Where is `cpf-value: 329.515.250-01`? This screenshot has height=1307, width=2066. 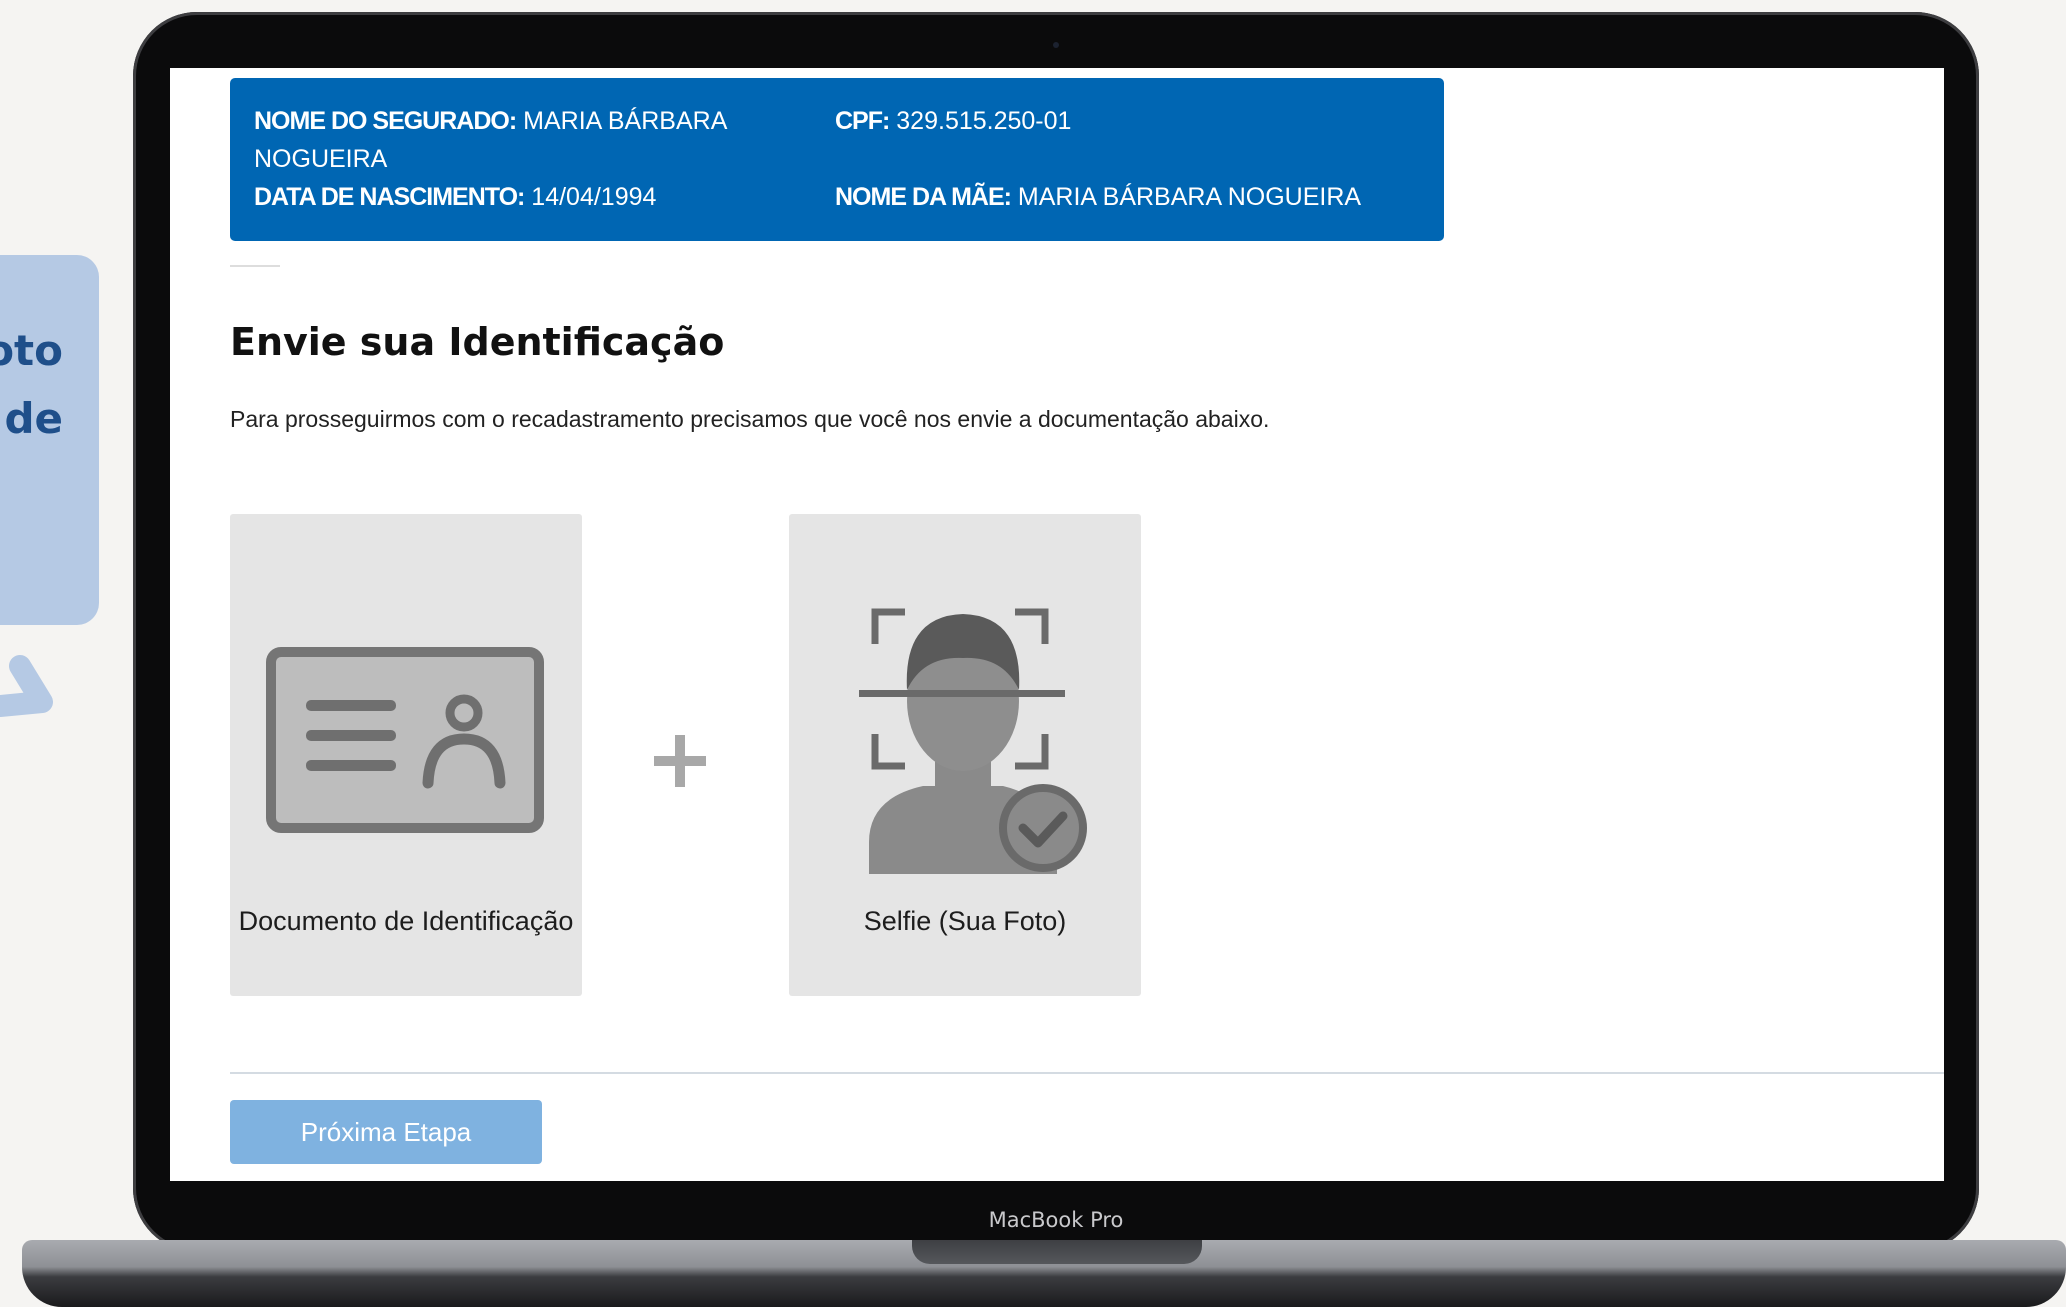
cpf-value: 329.515.250-01 is located at coordinates (984, 121).